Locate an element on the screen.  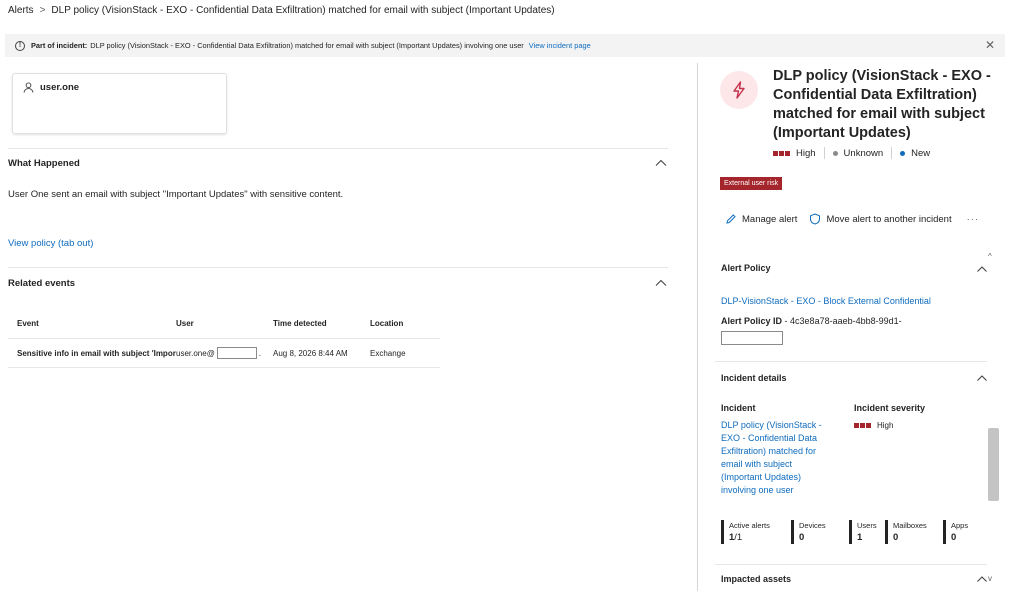
count-label: Active alerts is located at coordinates (749, 525).